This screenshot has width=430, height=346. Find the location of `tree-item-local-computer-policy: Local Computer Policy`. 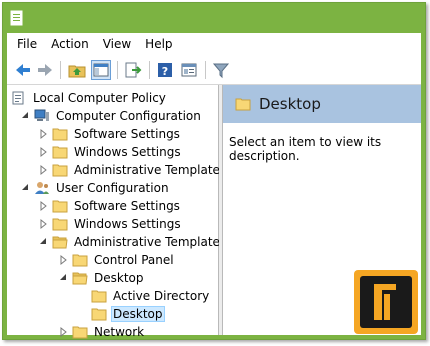

tree-item-local-computer-policy: Local Computer Policy is located at coordinates (89, 98).